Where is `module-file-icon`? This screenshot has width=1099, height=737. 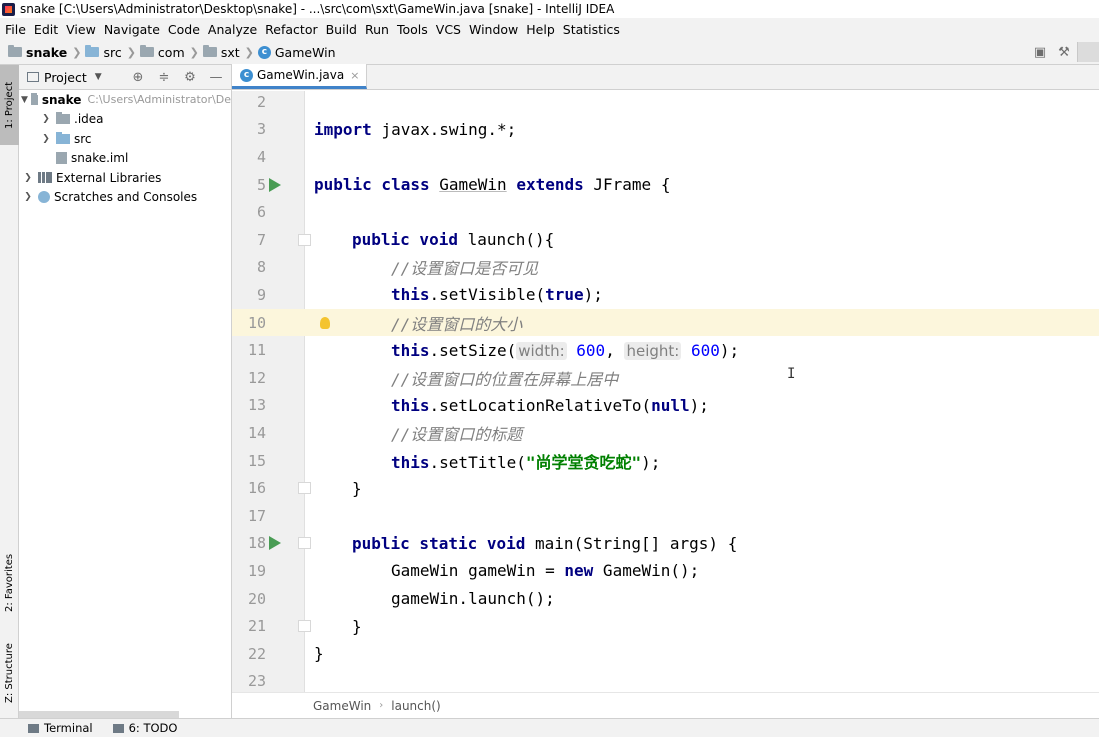
module-file-icon is located at coordinates (61, 158).